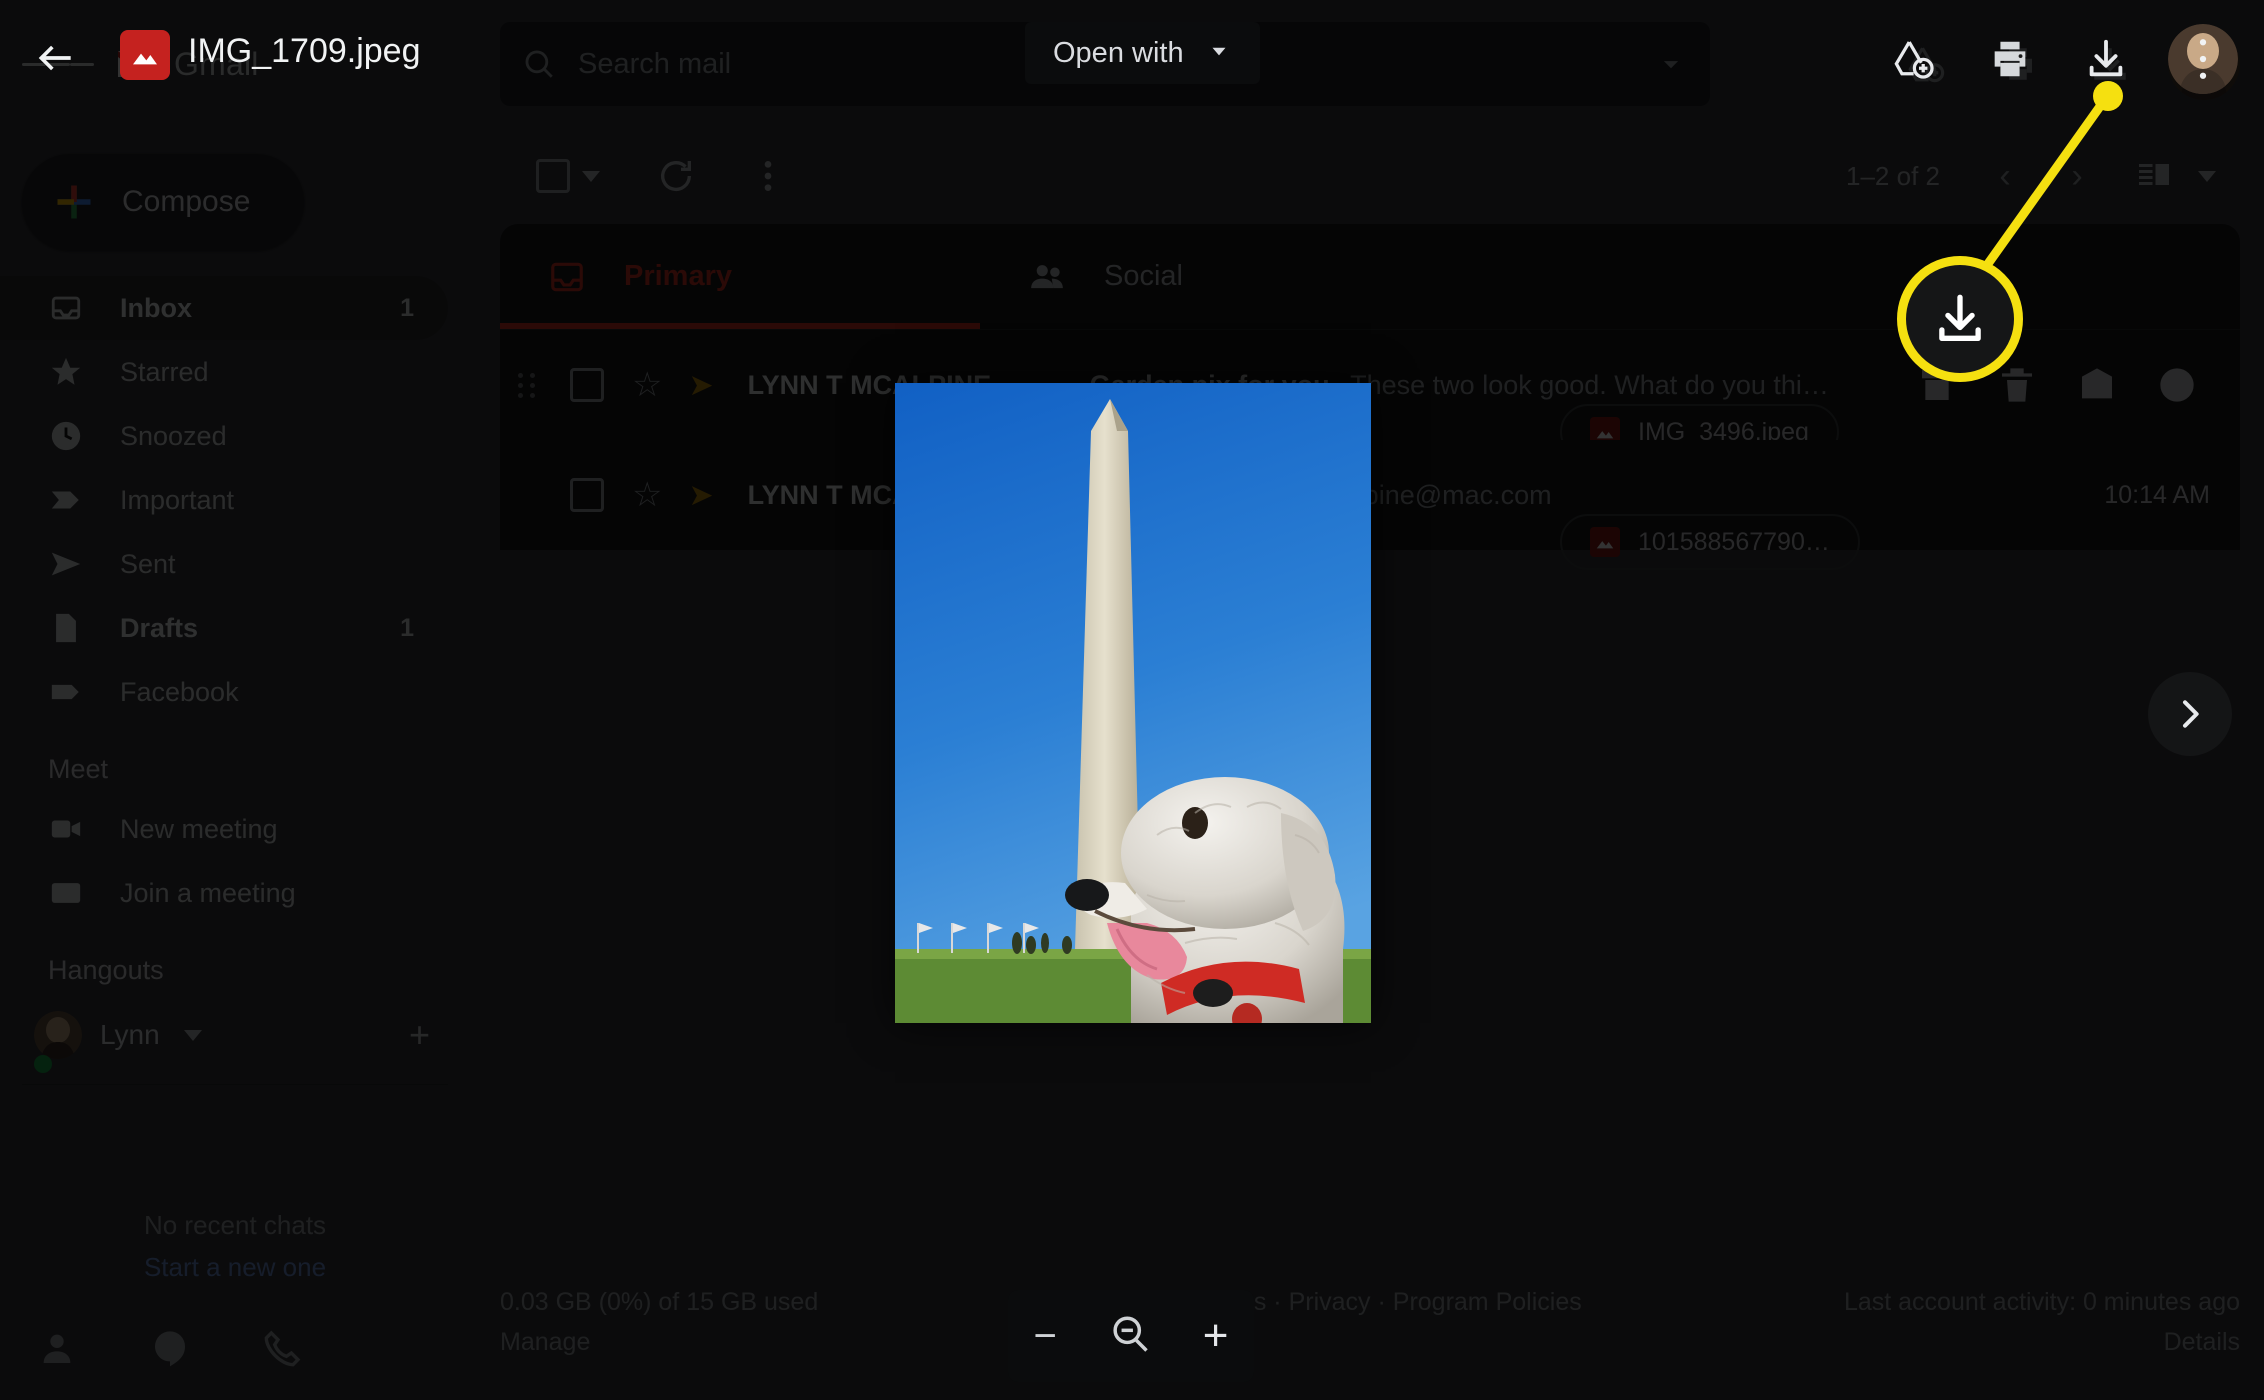 Image resolution: width=2264 pixels, height=1400 pixels. What do you see at coordinates (186, 201) in the screenshot?
I see `compose-label: Compose` at bounding box center [186, 201].